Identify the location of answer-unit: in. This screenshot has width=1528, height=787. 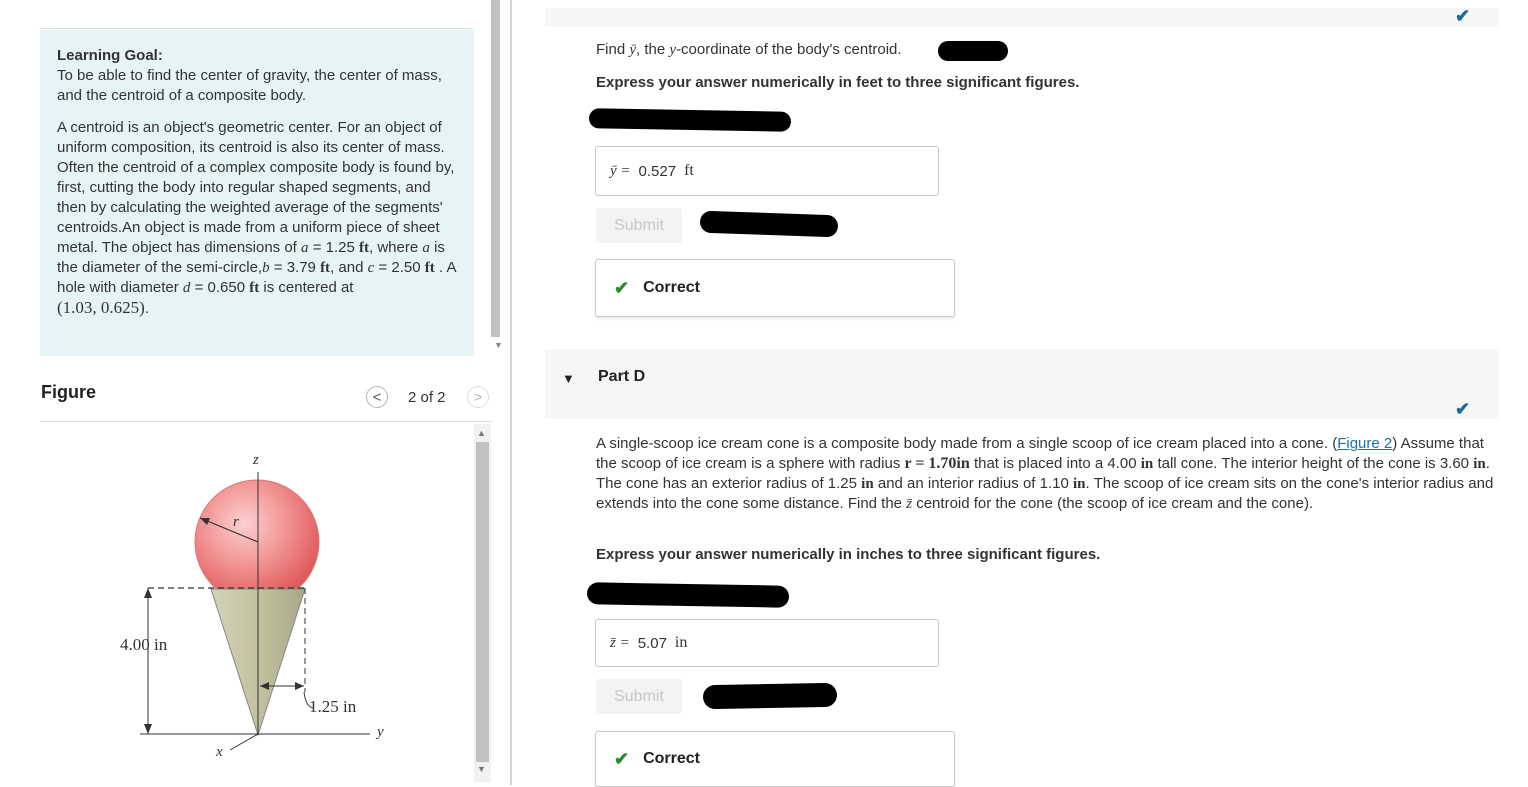
(681, 642).